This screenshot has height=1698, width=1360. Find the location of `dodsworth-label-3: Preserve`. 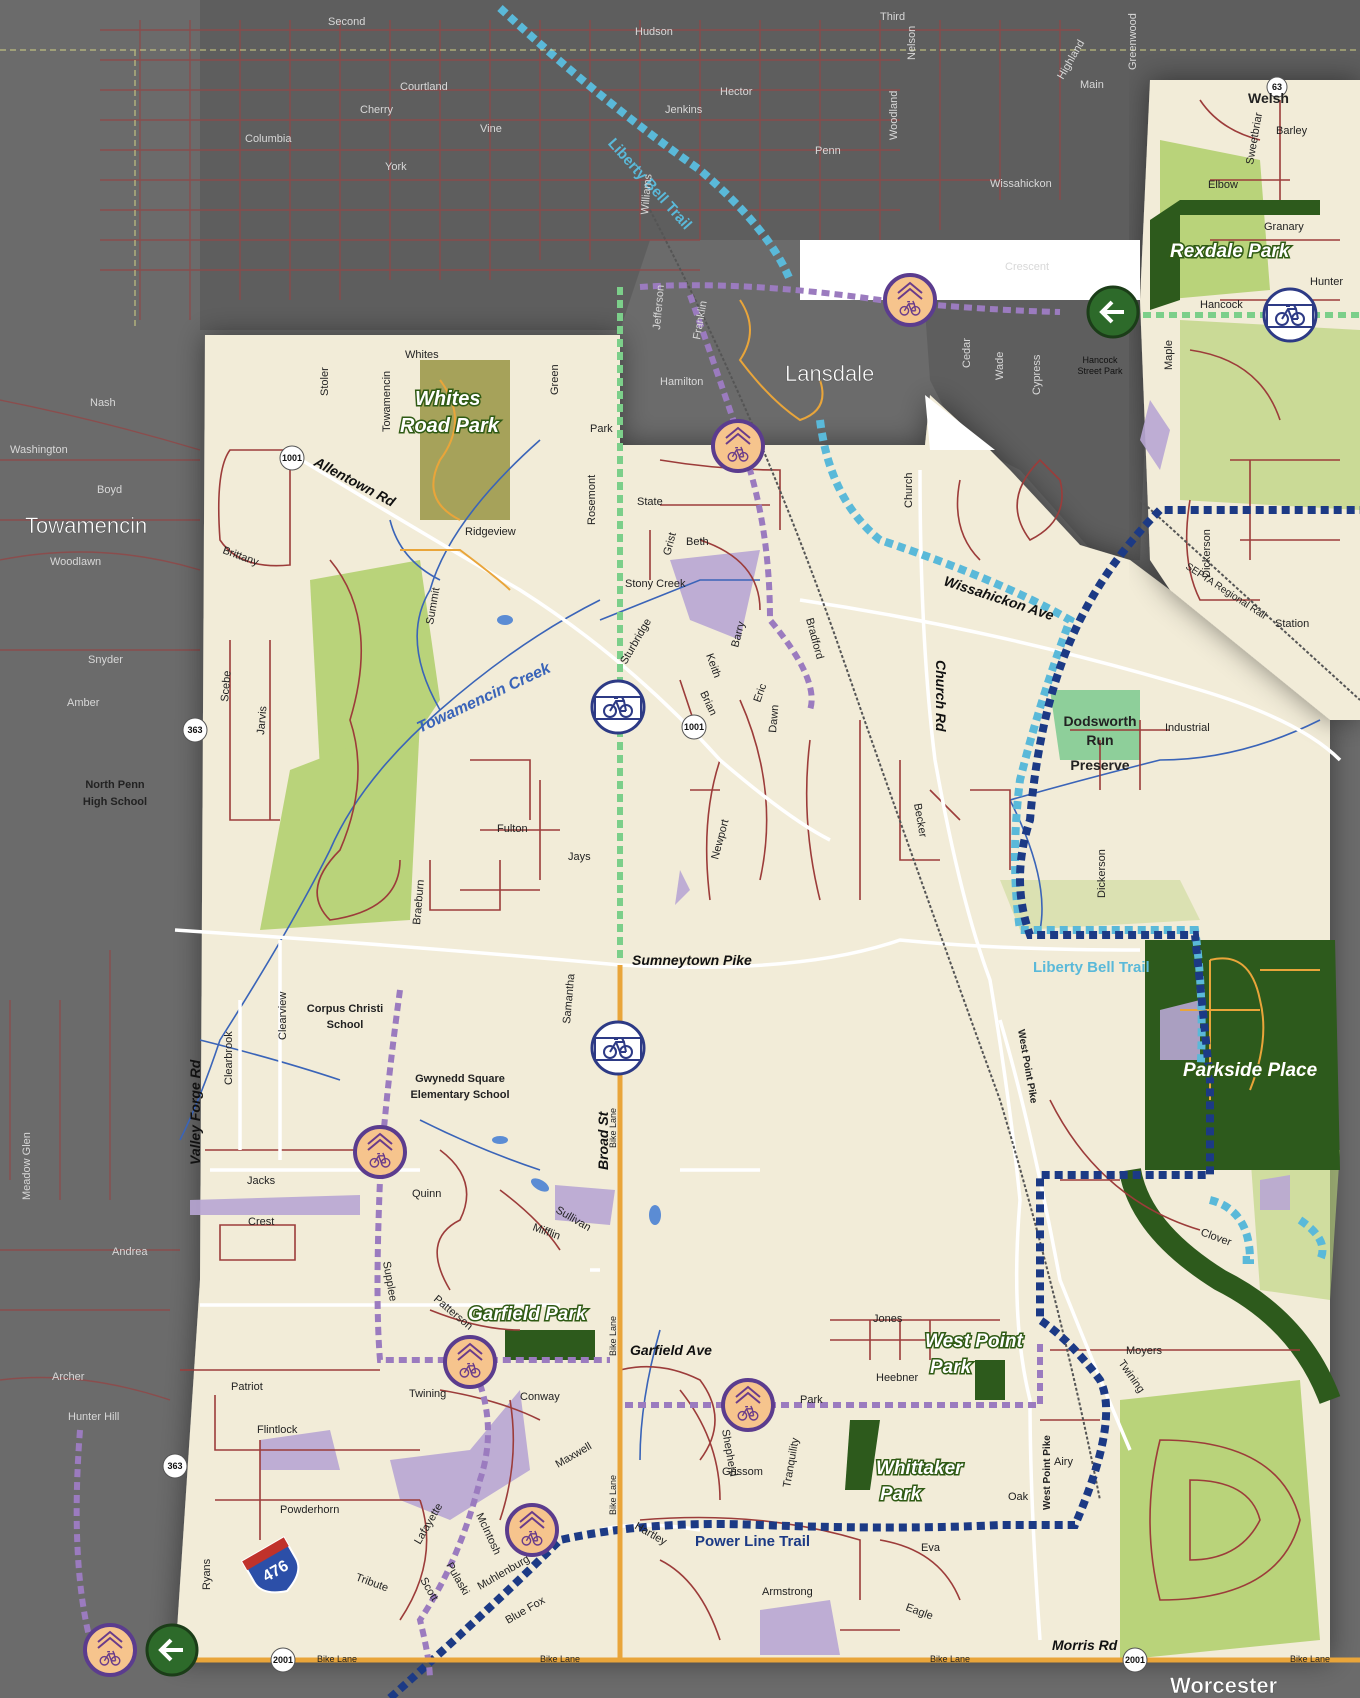

dodsworth-label-3: Preserve is located at coordinates (1099, 765).